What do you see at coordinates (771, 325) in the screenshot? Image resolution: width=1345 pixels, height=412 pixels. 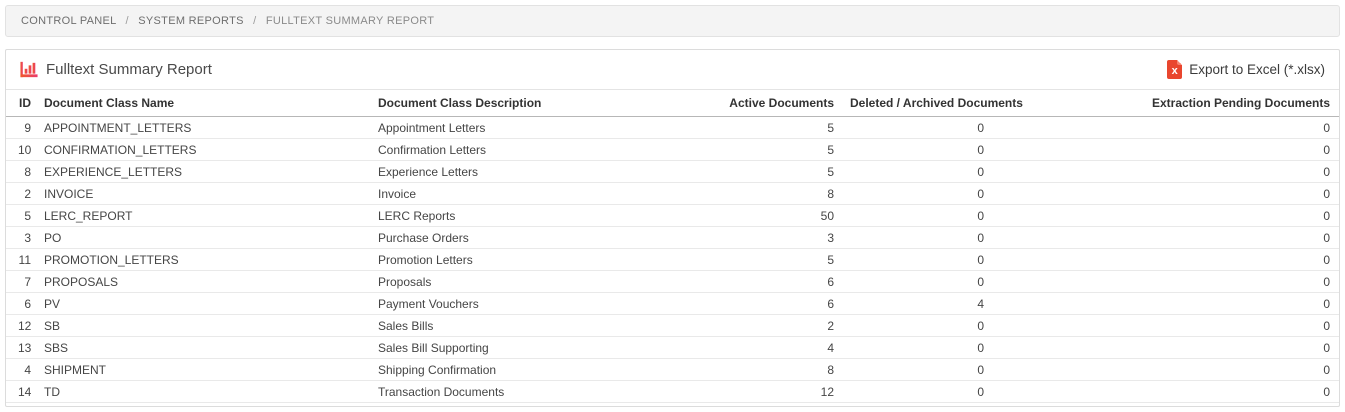 I see `table-cell: 2` at bounding box center [771, 325].